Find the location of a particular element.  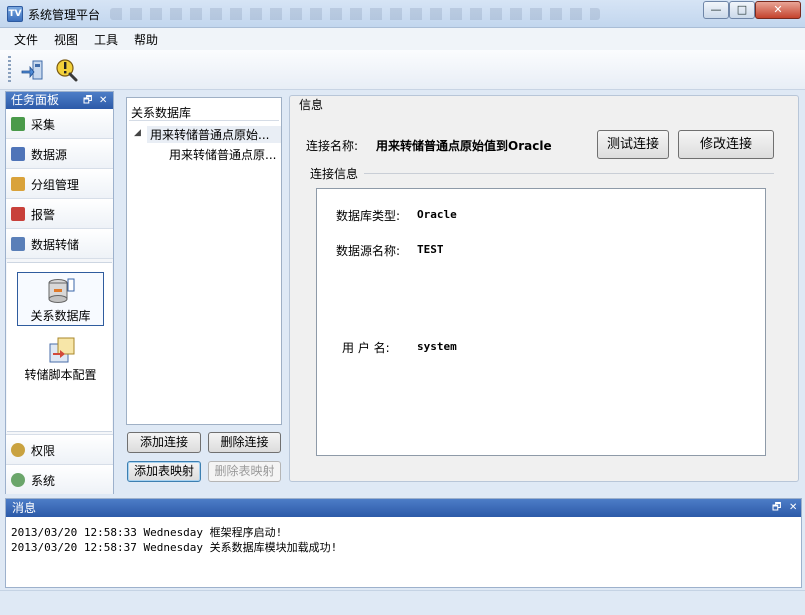

section-label: 权限 is located at coordinates (43, 451).